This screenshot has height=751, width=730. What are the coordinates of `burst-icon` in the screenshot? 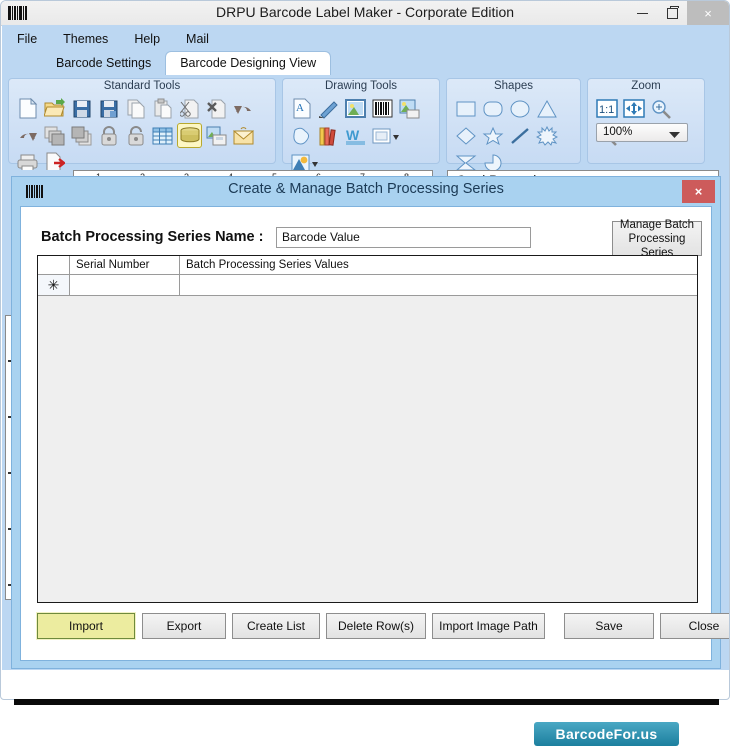 It's located at (546, 135).